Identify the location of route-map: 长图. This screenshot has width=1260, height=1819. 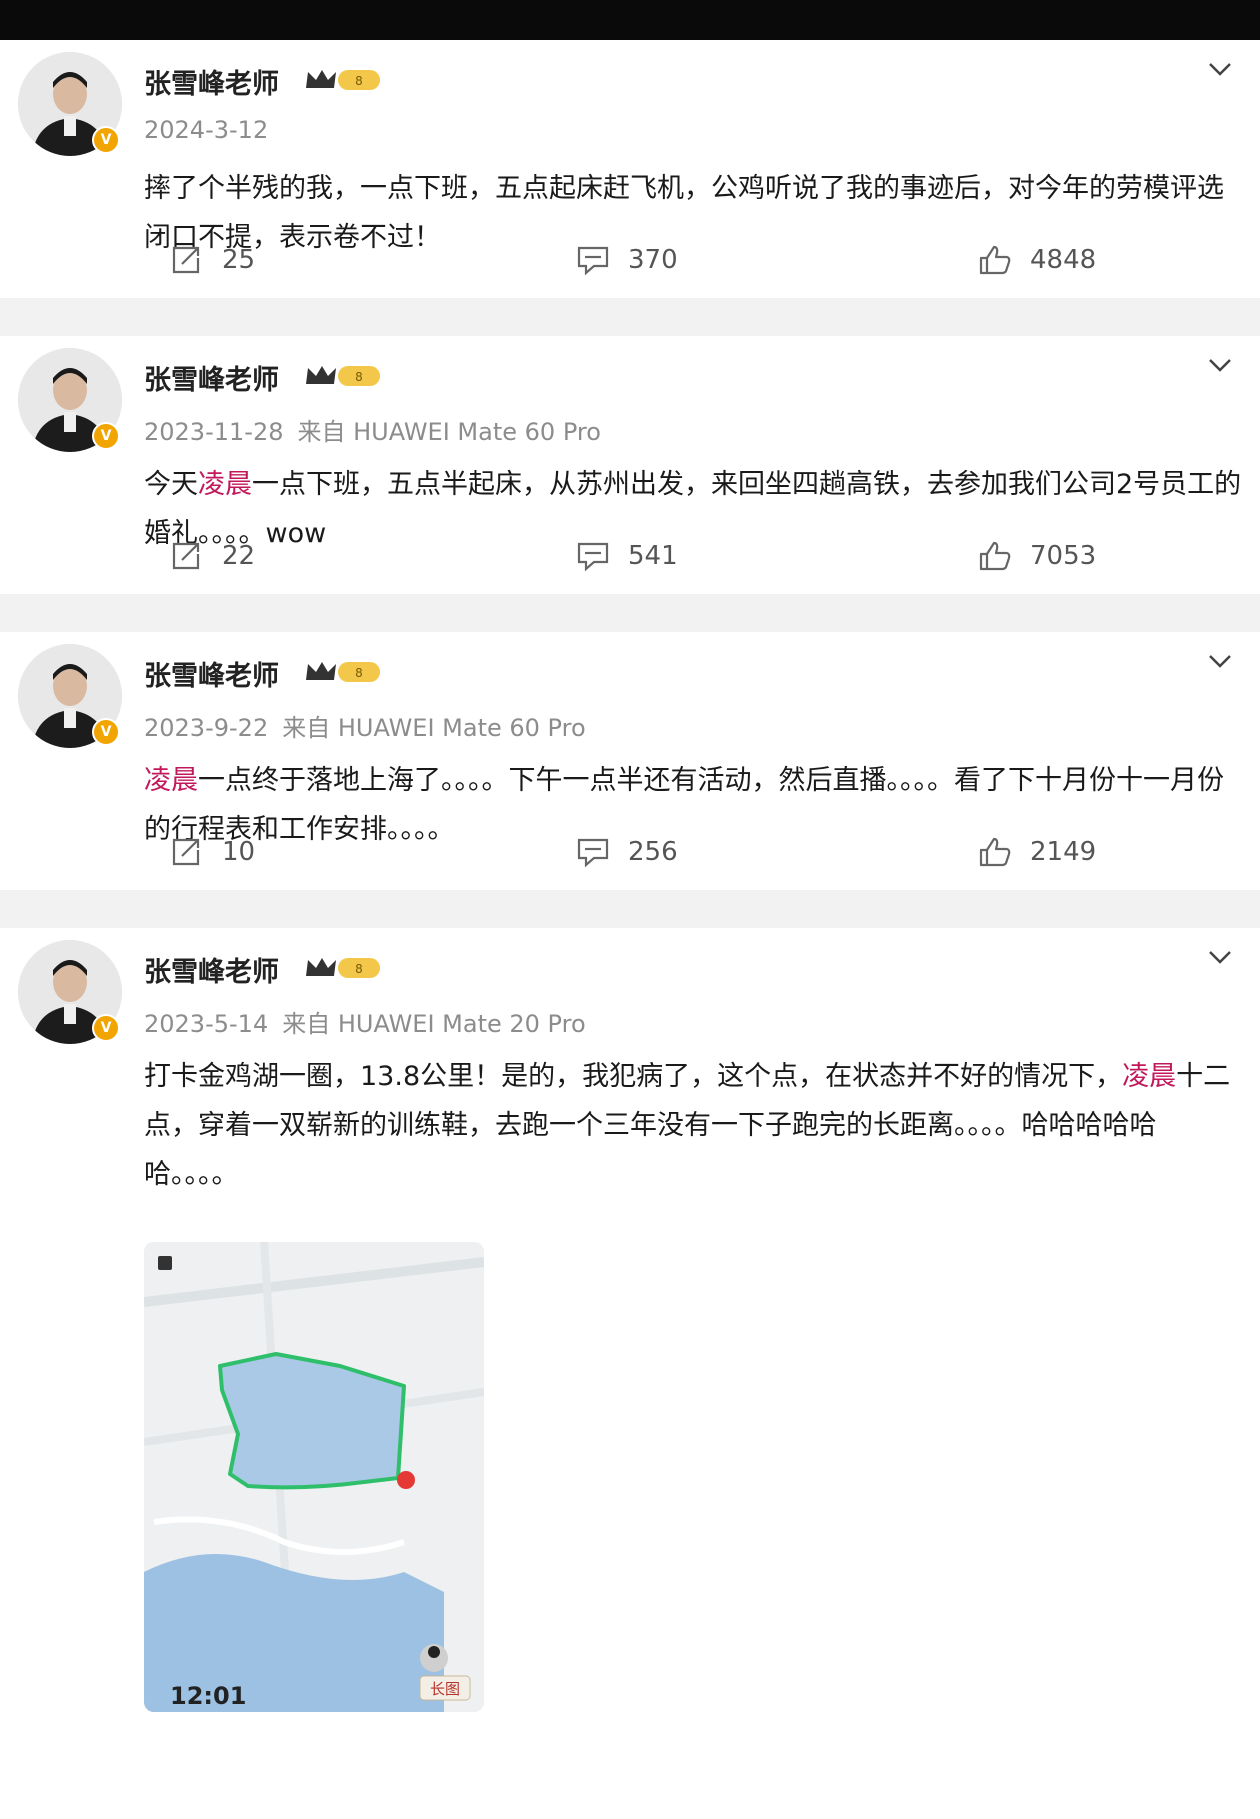
(314, 1477).